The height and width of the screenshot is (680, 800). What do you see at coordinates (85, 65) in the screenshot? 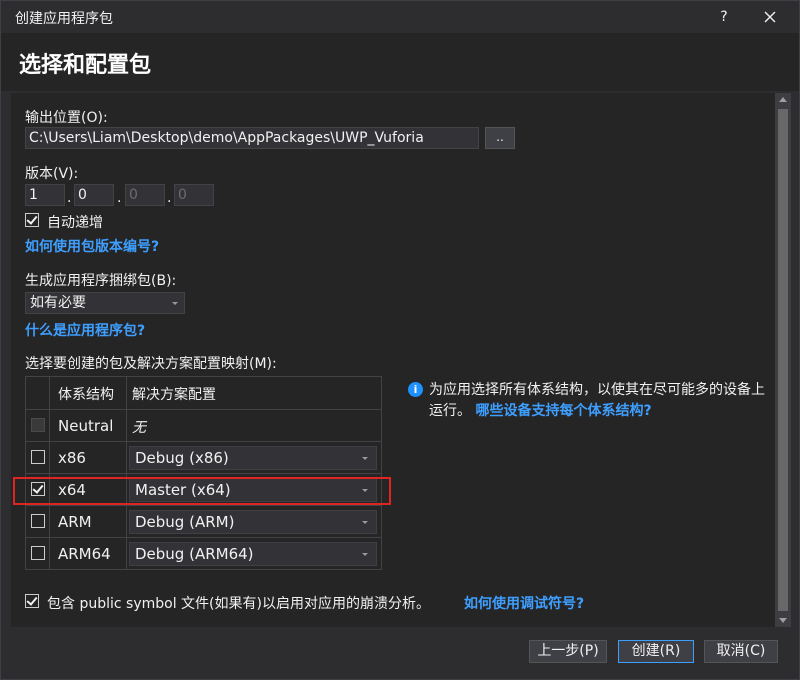
I see `page-title: 选择和配置包` at bounding box center [85, 65].